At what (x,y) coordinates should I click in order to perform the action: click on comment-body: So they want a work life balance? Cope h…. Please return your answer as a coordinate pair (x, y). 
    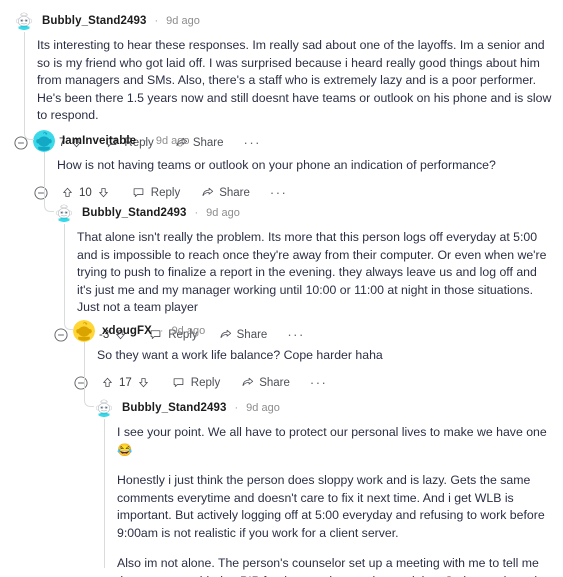
    Looking at the image, I should click on (325, 356).